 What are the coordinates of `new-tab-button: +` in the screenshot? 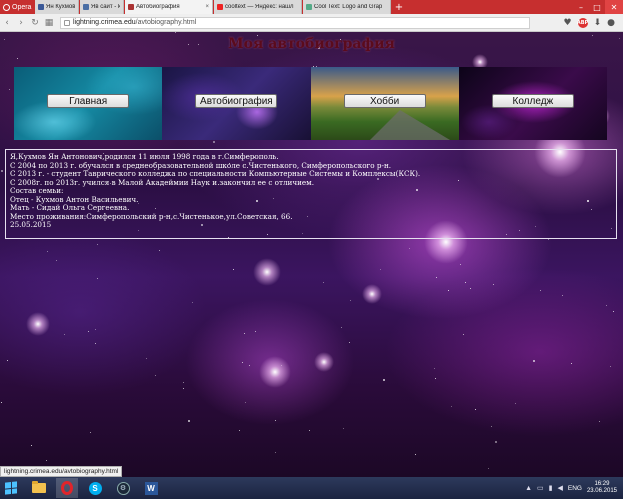 It's located at (399, 7).